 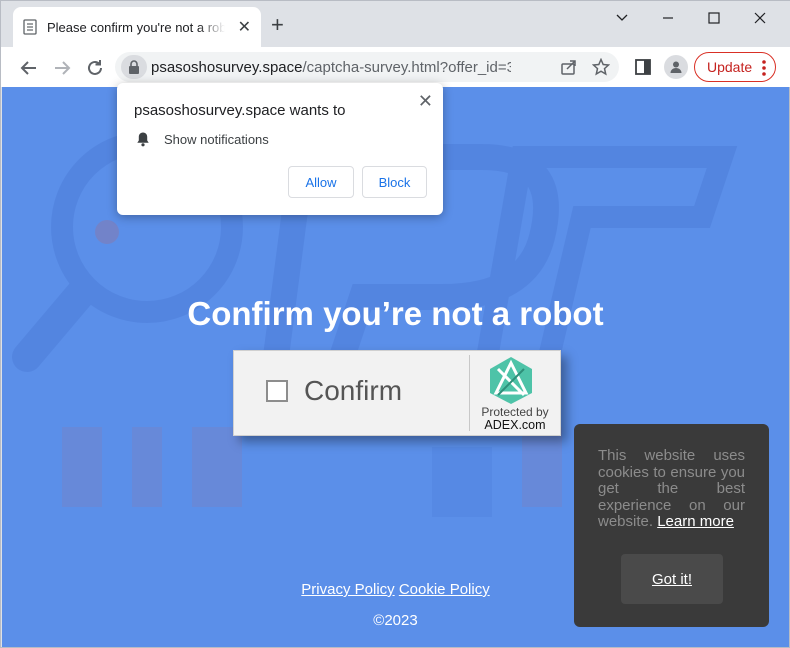 What do you see at coordinates (62, 68) in the screenshot?
I see `forward-arrow-icon` at bounding box center [62, 68].